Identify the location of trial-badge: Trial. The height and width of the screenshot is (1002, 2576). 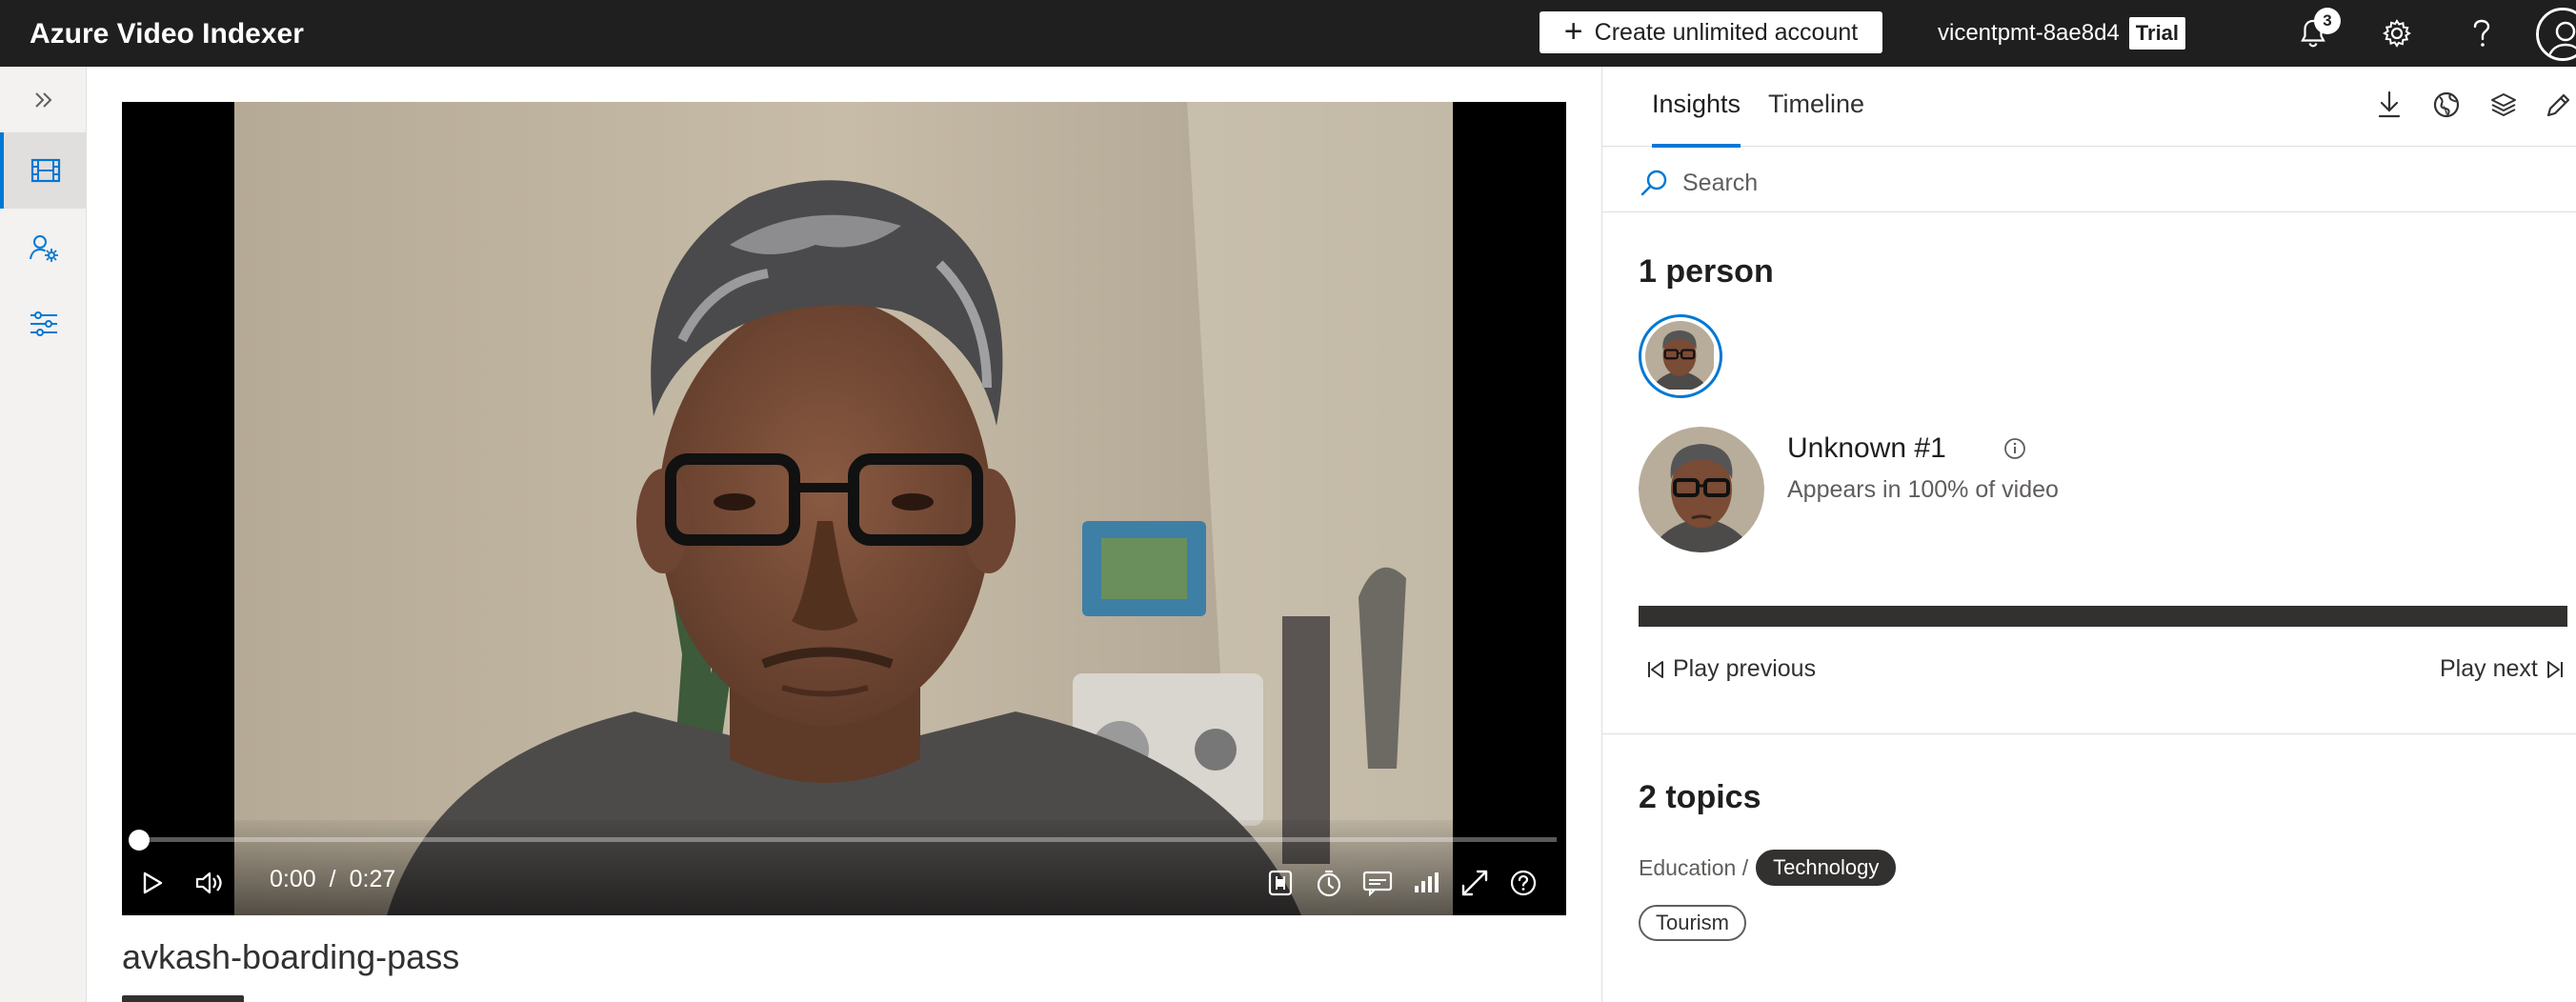
(2157, 33).